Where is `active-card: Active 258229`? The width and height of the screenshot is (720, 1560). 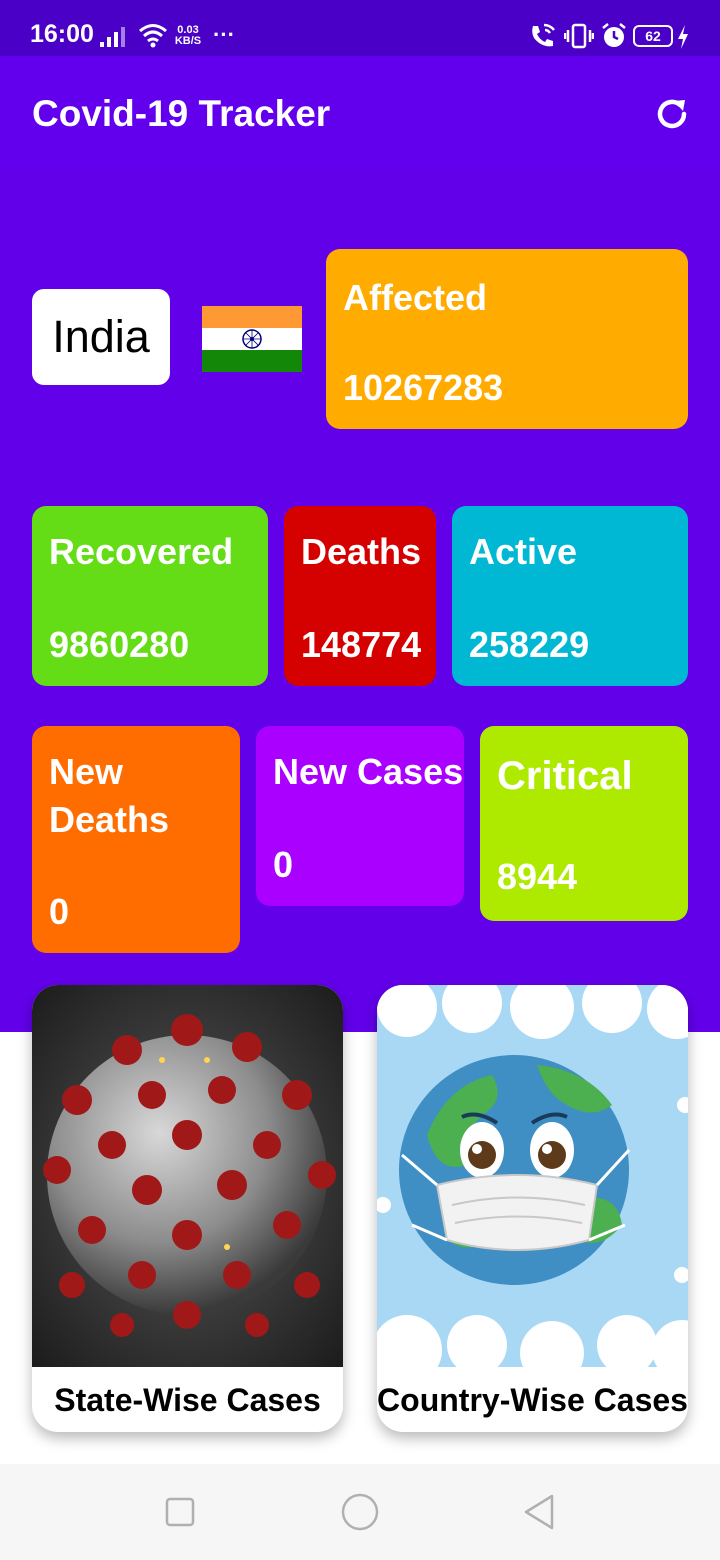
active-card: Active 258229 is located at coordinates (570, 596).